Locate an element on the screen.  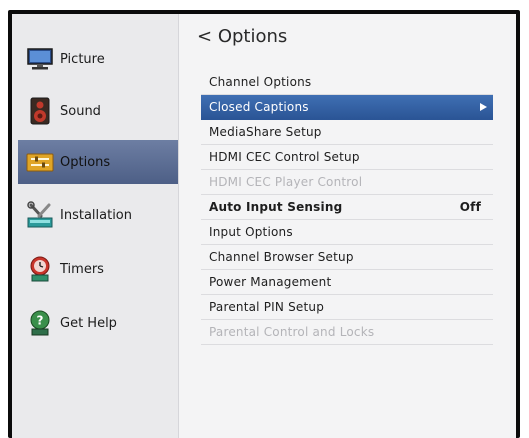
menu-item-channel-options: Channel Options is located at coordinates (347, 82).